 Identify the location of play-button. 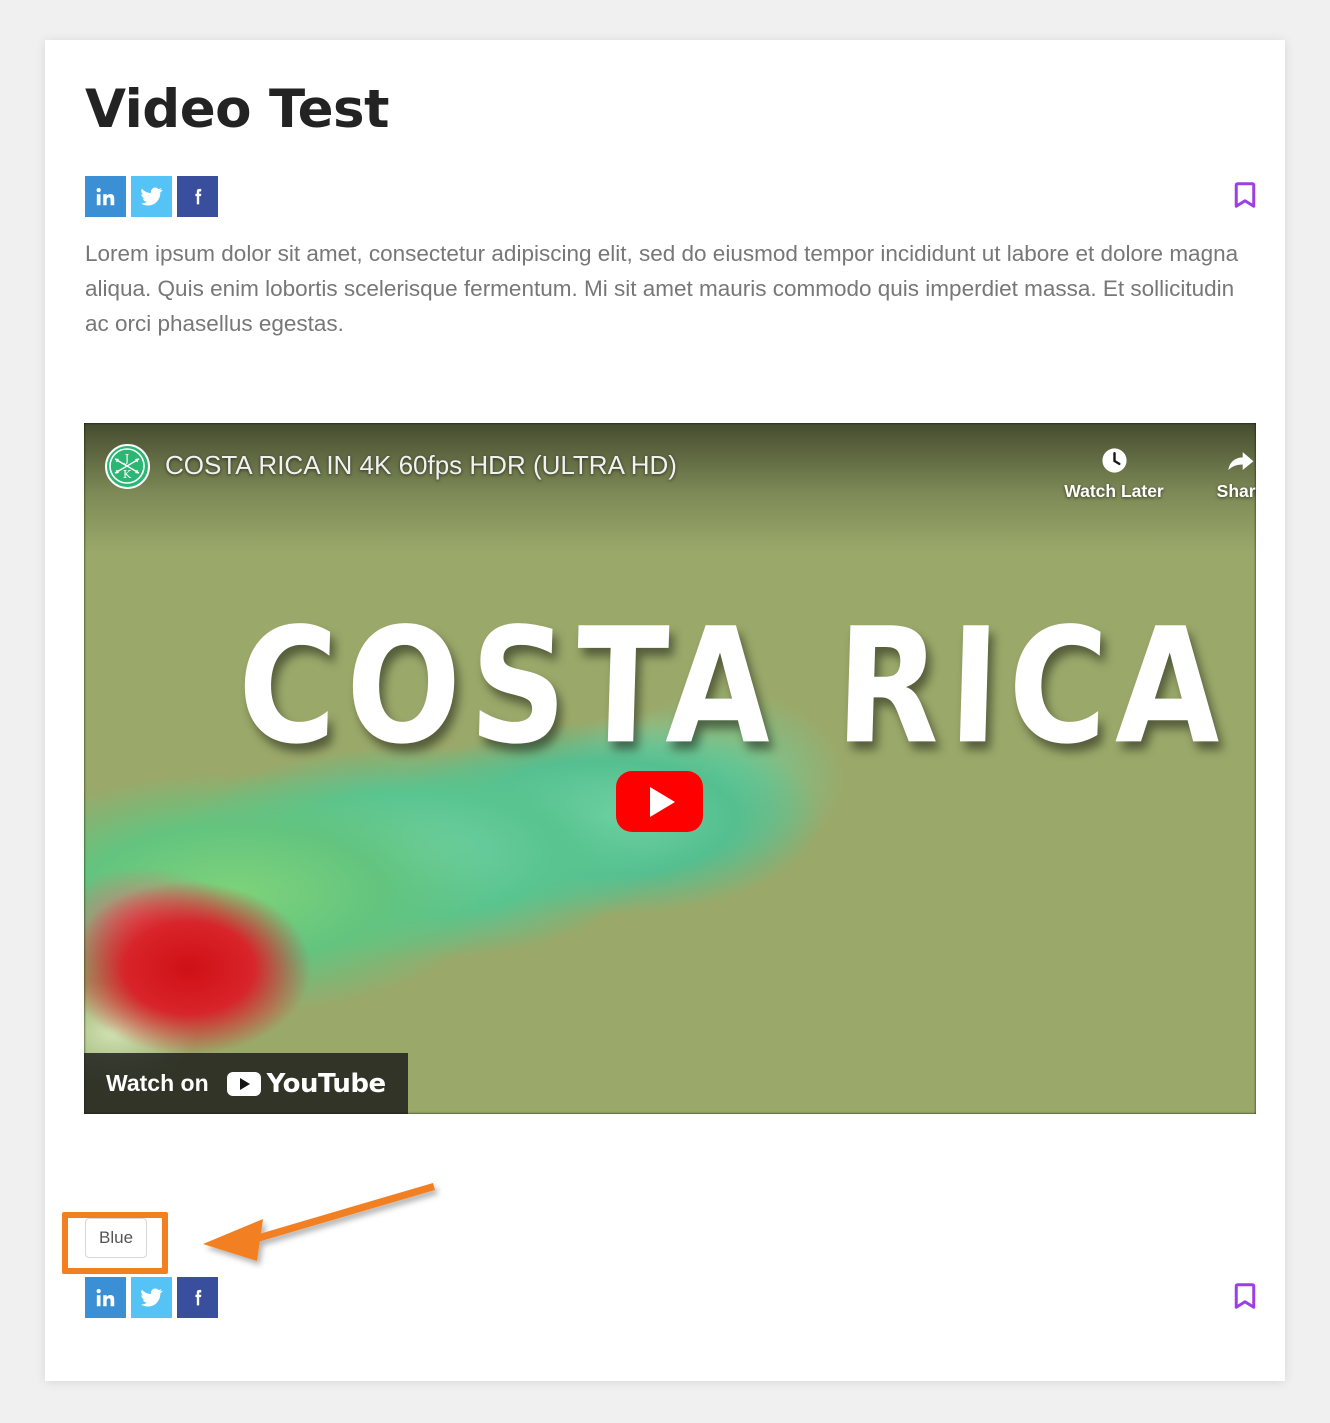
(659, 801).